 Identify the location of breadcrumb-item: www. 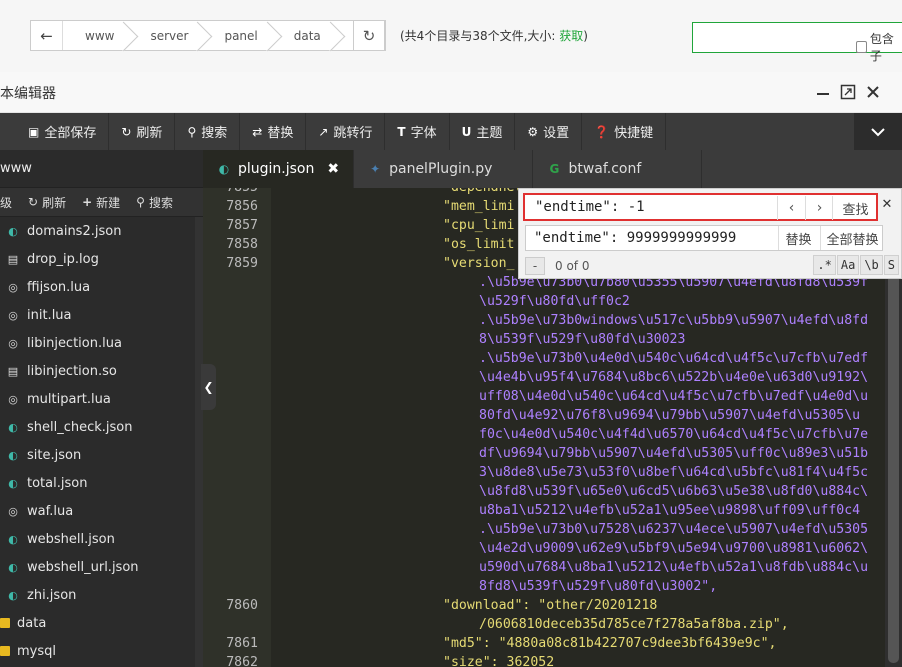
(95, 35).